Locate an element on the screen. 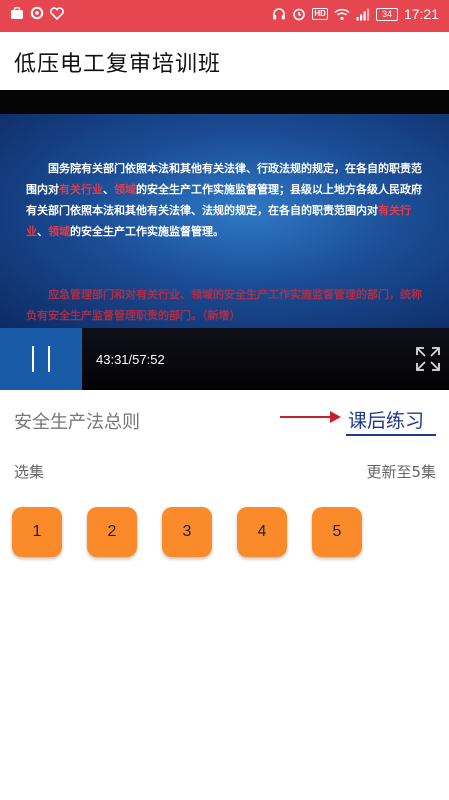 The width and height of the screenshot is (449, 800). slide-text-part: 的安全生产工作实施监督管理。 is located at coordinates (147, 231).